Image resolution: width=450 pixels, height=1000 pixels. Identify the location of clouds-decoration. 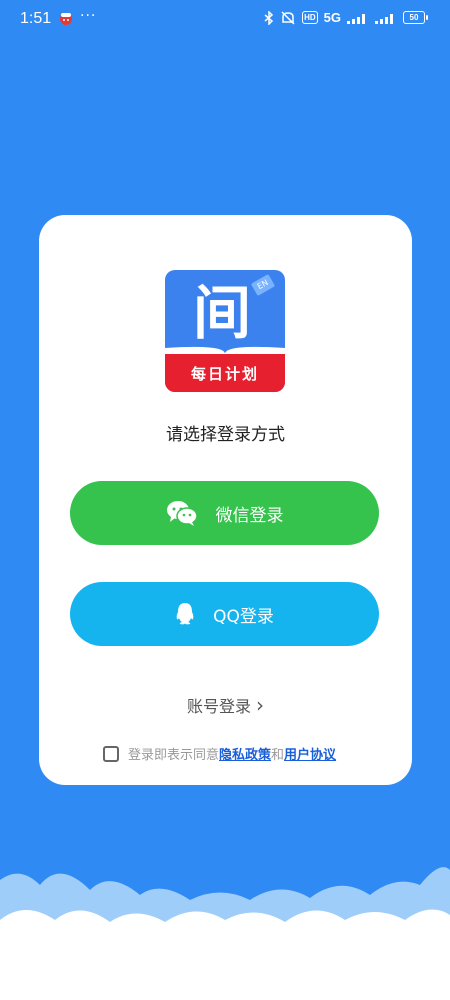
(225, 933).